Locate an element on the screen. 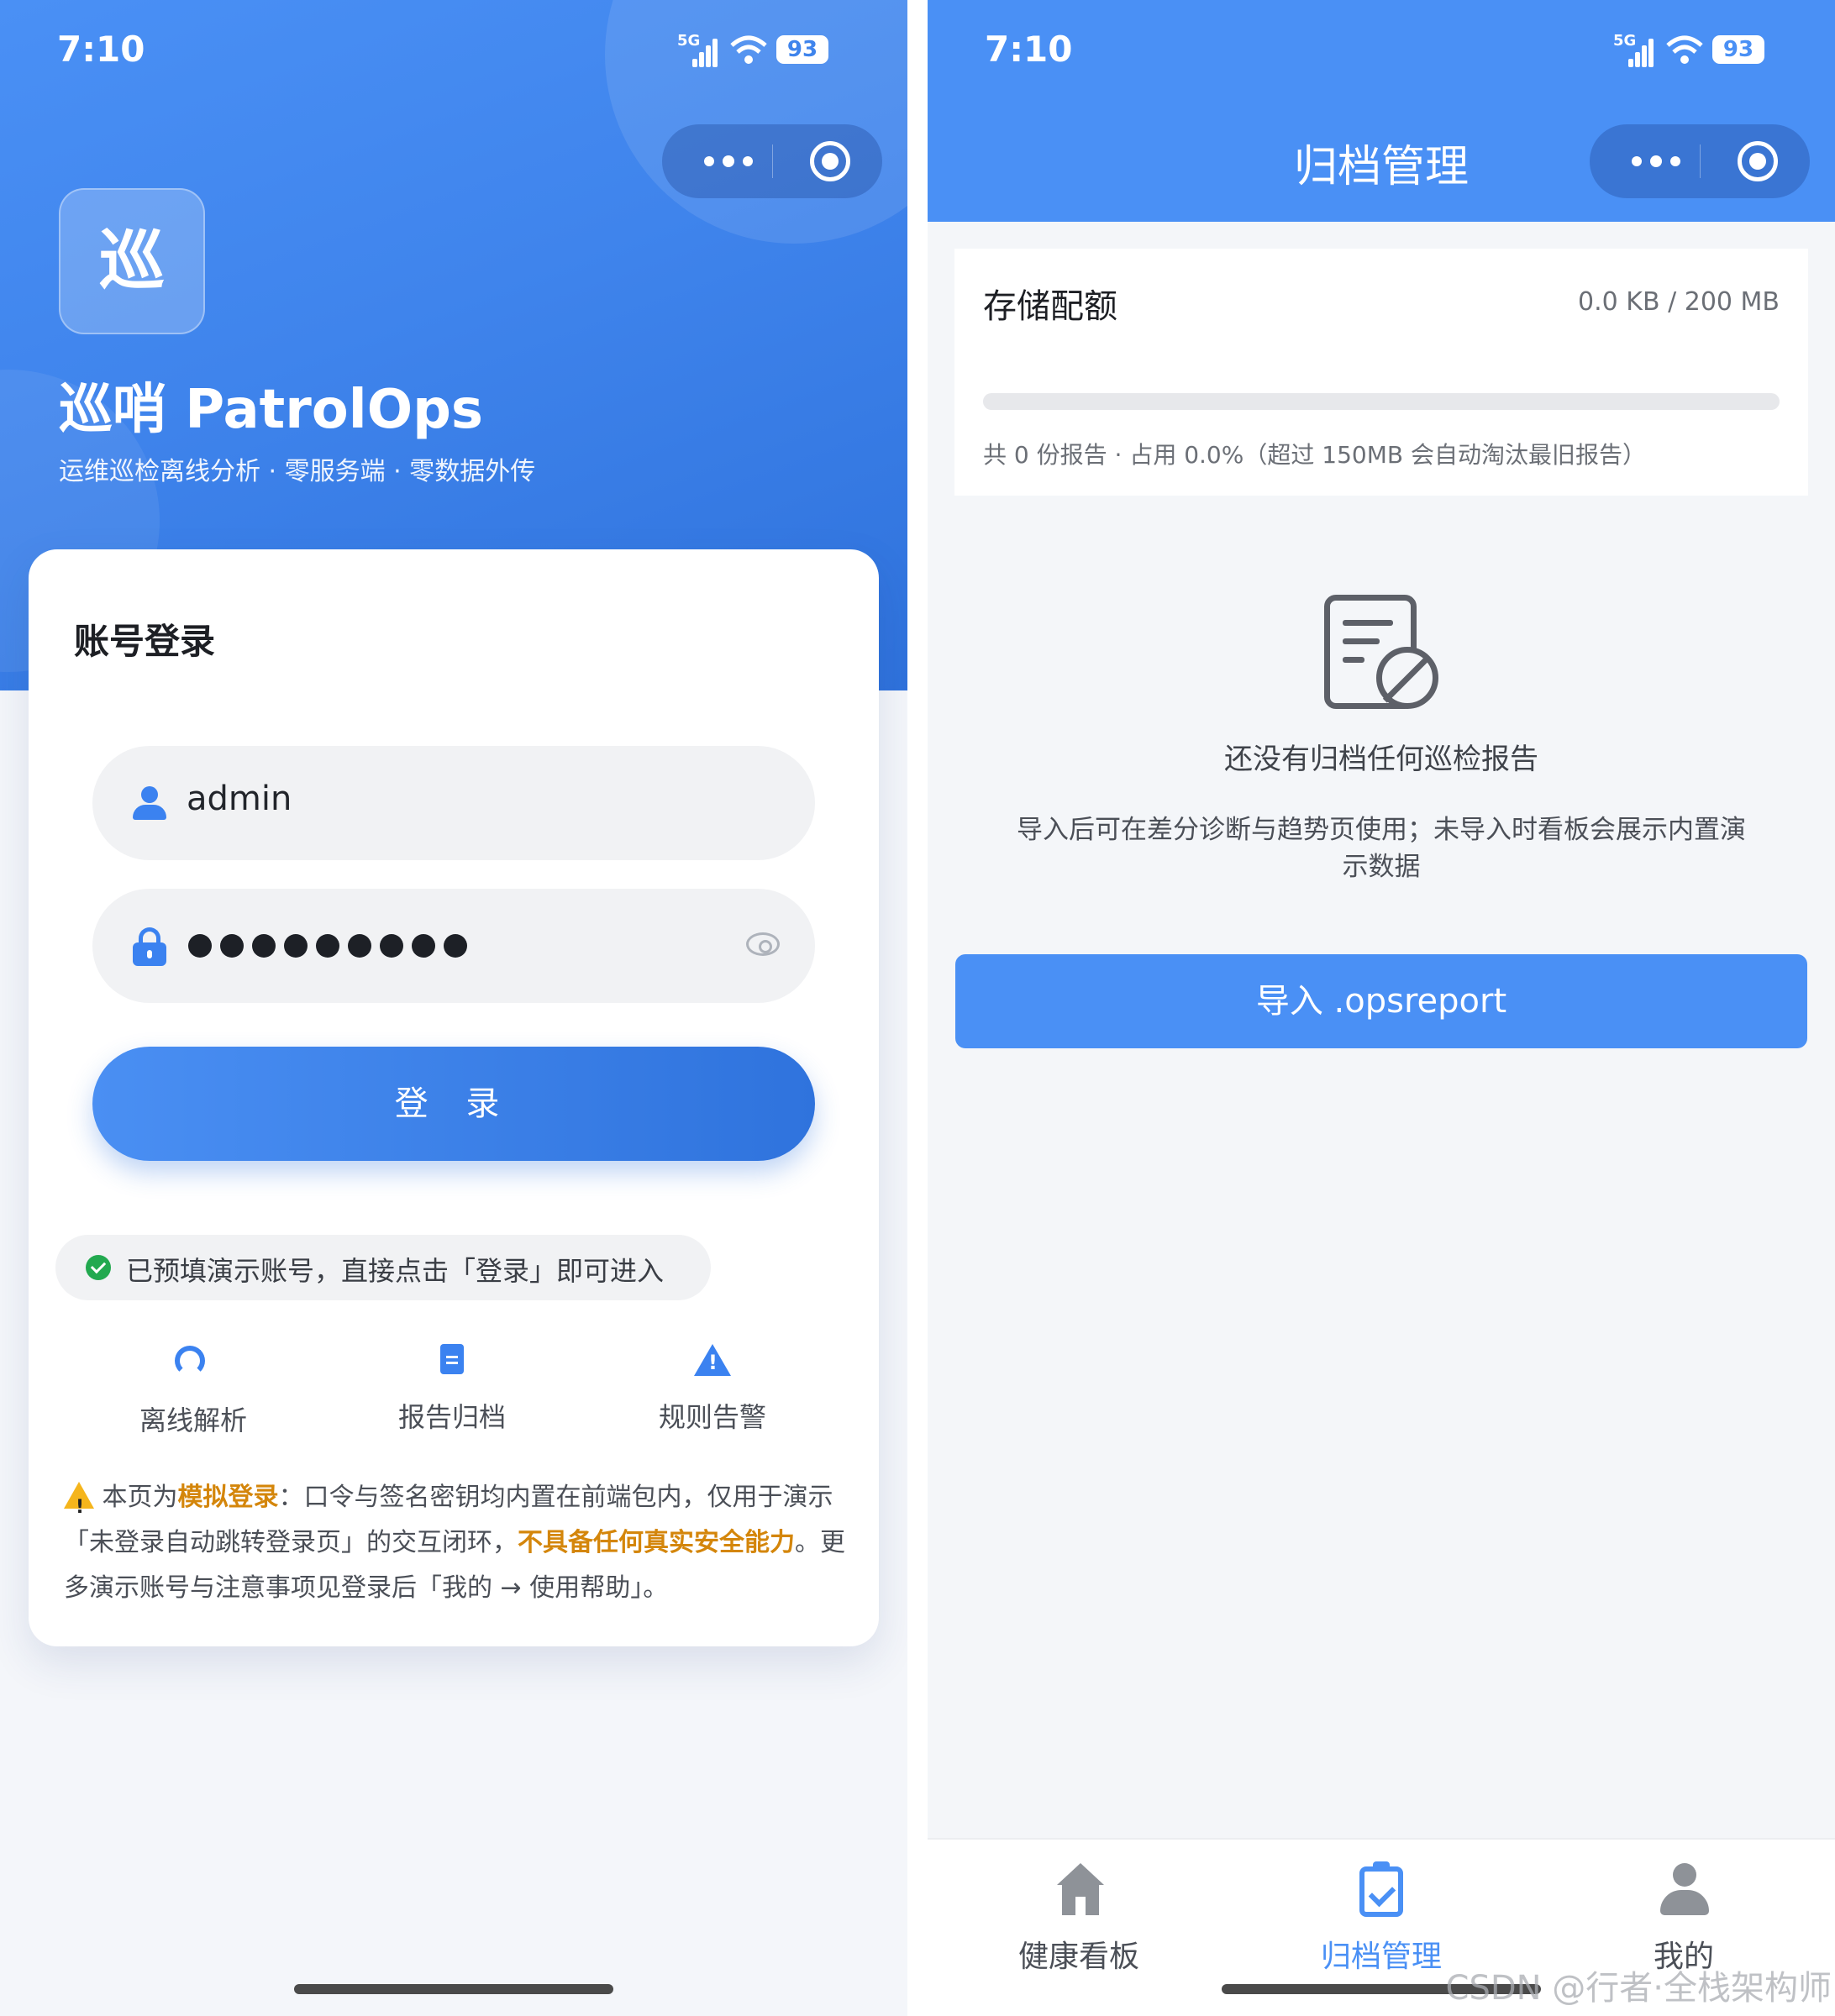 The height and width of the screenshot is (2016, 1835). prefill-hint-text: 已预填演示账号，直接点击「登录」即可进入 is located at coordinates (395, 1271).